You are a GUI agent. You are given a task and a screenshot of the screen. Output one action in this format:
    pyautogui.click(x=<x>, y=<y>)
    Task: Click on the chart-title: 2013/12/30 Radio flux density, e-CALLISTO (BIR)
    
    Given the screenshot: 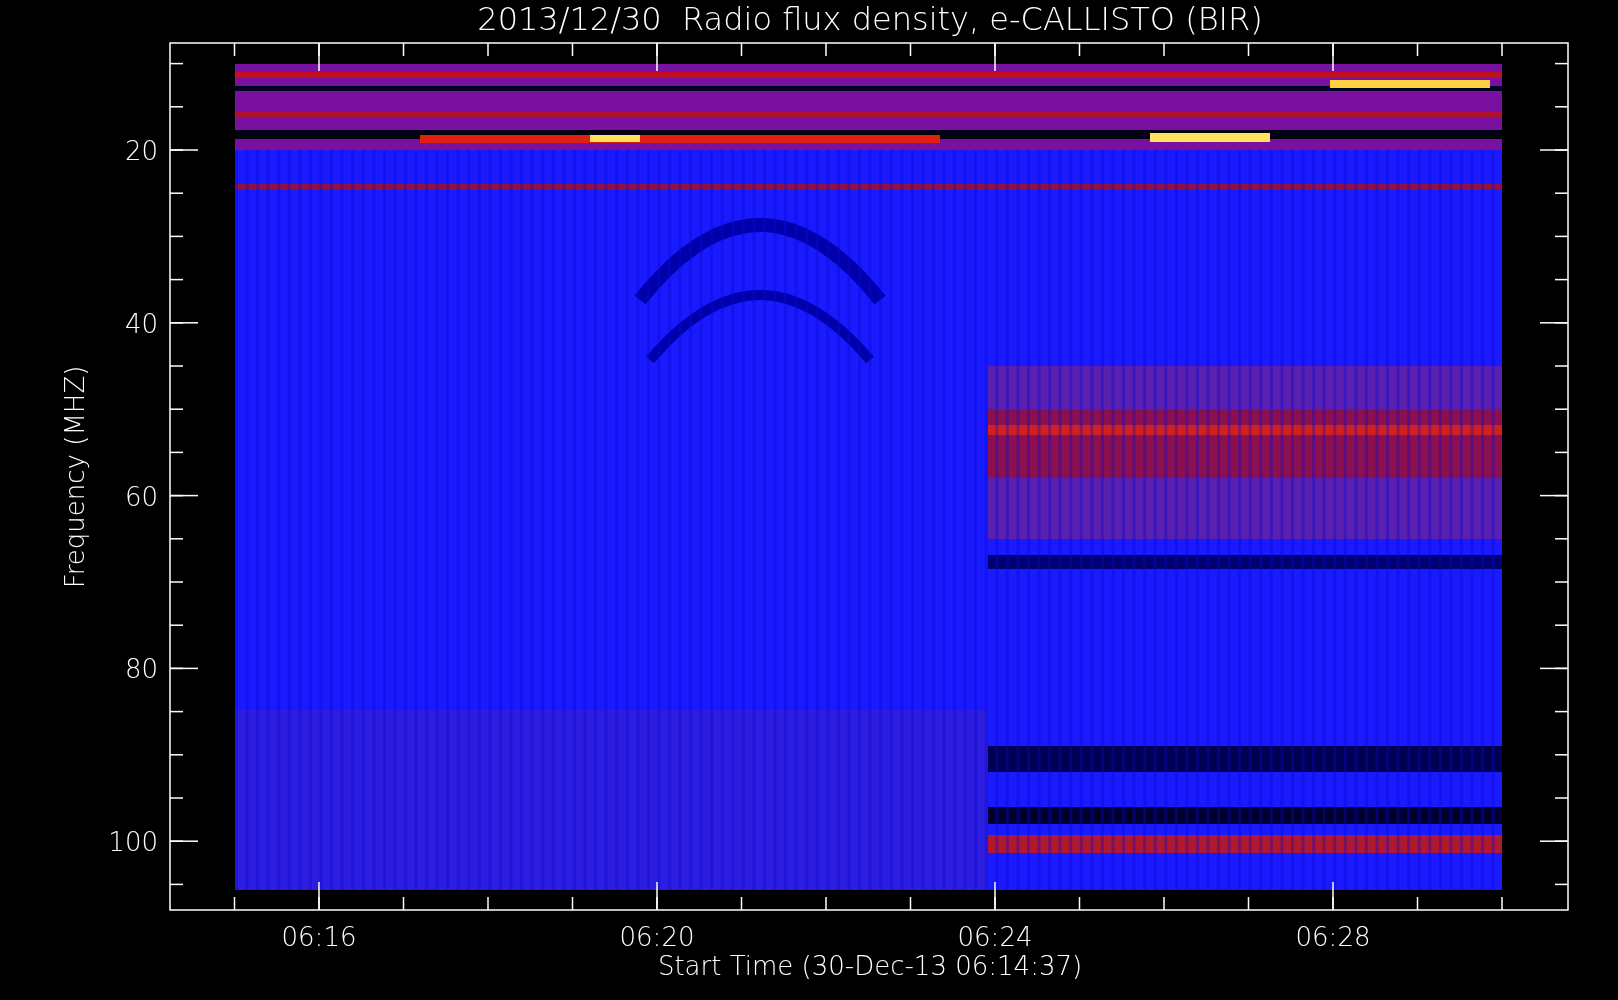 What is the action you would take?
    pyautogui.click(x=870, y=19)
    